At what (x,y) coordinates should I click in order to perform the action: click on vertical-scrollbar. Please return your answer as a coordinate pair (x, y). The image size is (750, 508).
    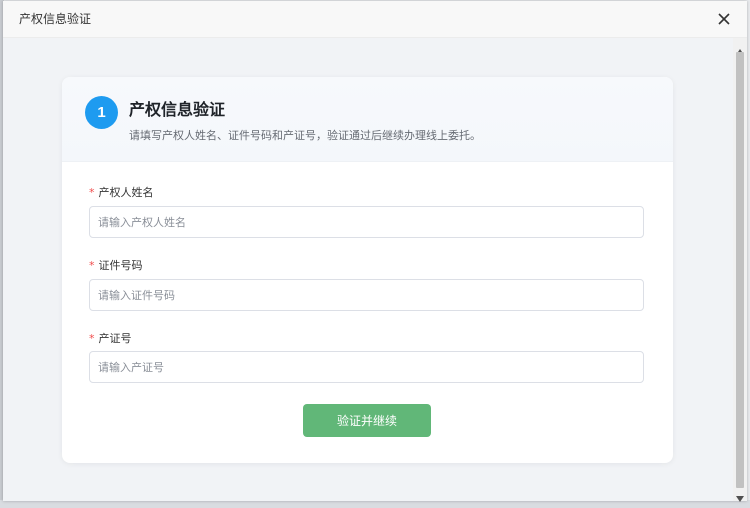
    Looking at the image, I should click on (740, 270).